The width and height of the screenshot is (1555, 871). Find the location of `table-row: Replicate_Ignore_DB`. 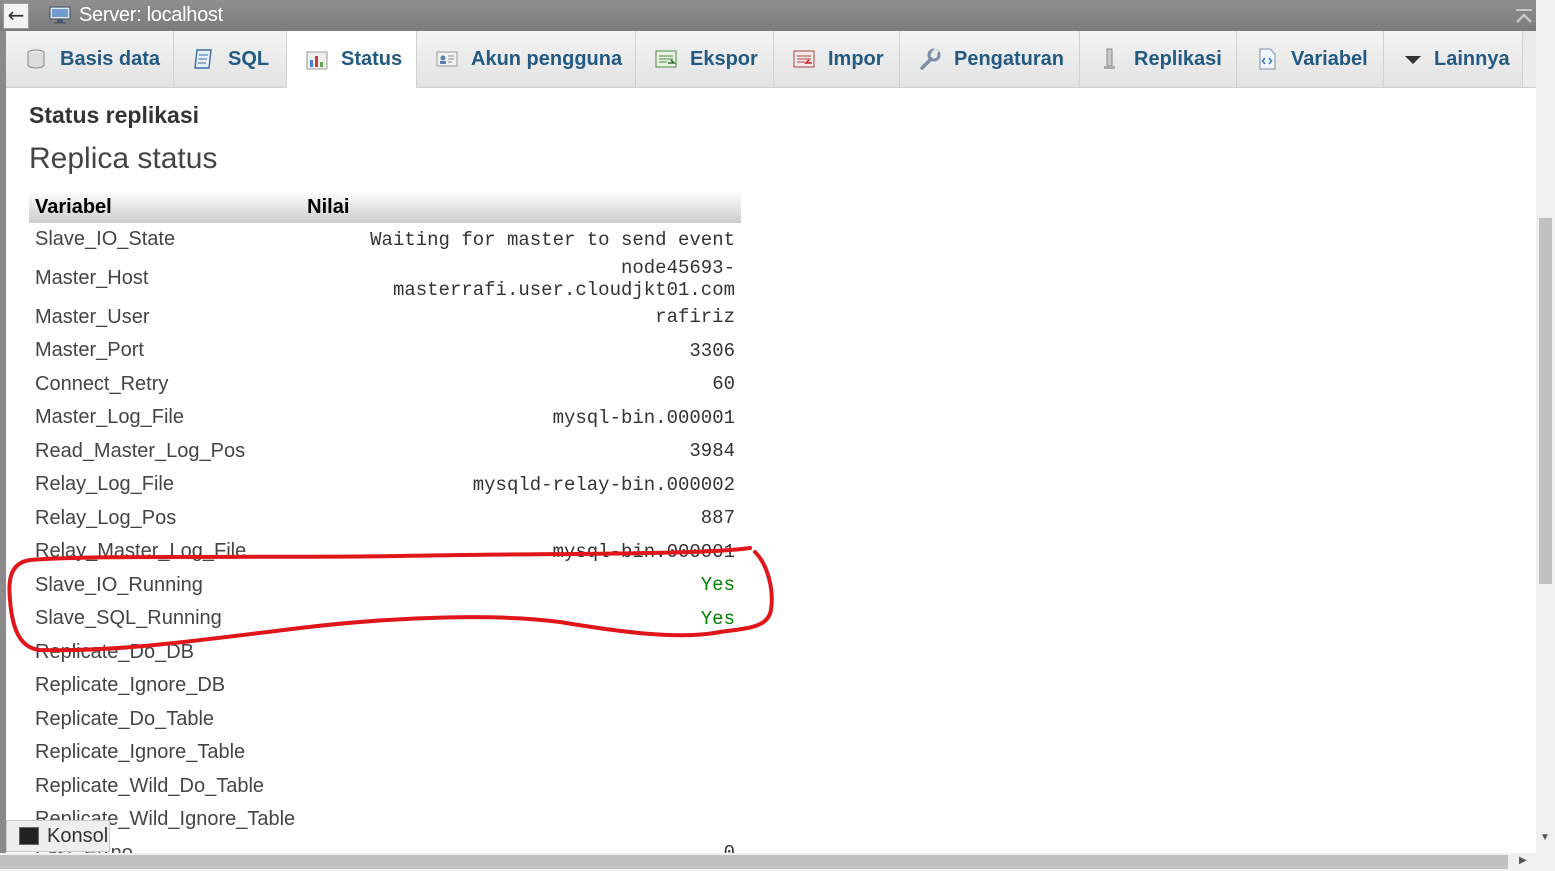

table-row: Replicate_Ignore_DB is located at coordinates (385, 686).